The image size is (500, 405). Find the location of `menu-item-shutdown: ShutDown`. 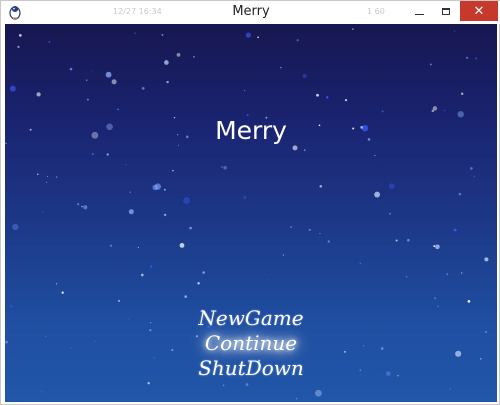

menu-item-shutdown: ShutDown is located at coordinates (251, 368).